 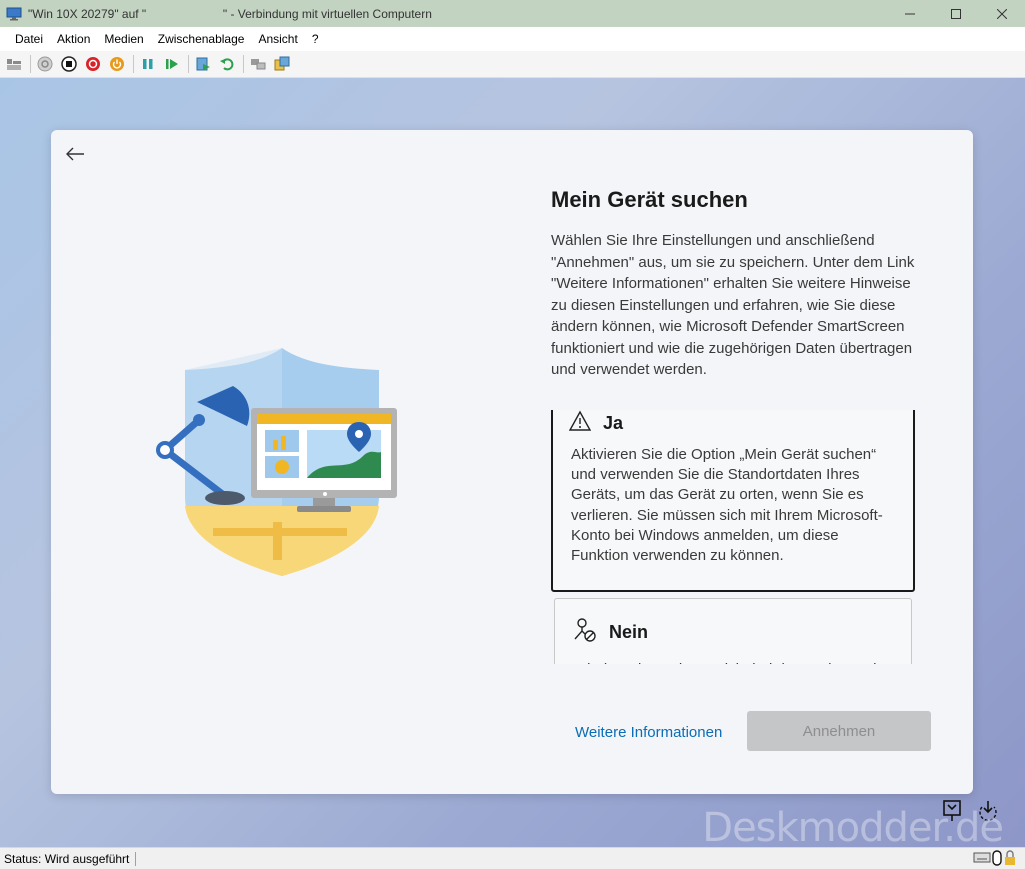 What do you see at coordinates (580, 423) in the screenshot?
I see `location-warning-icon` at bounding box center [580, 423].